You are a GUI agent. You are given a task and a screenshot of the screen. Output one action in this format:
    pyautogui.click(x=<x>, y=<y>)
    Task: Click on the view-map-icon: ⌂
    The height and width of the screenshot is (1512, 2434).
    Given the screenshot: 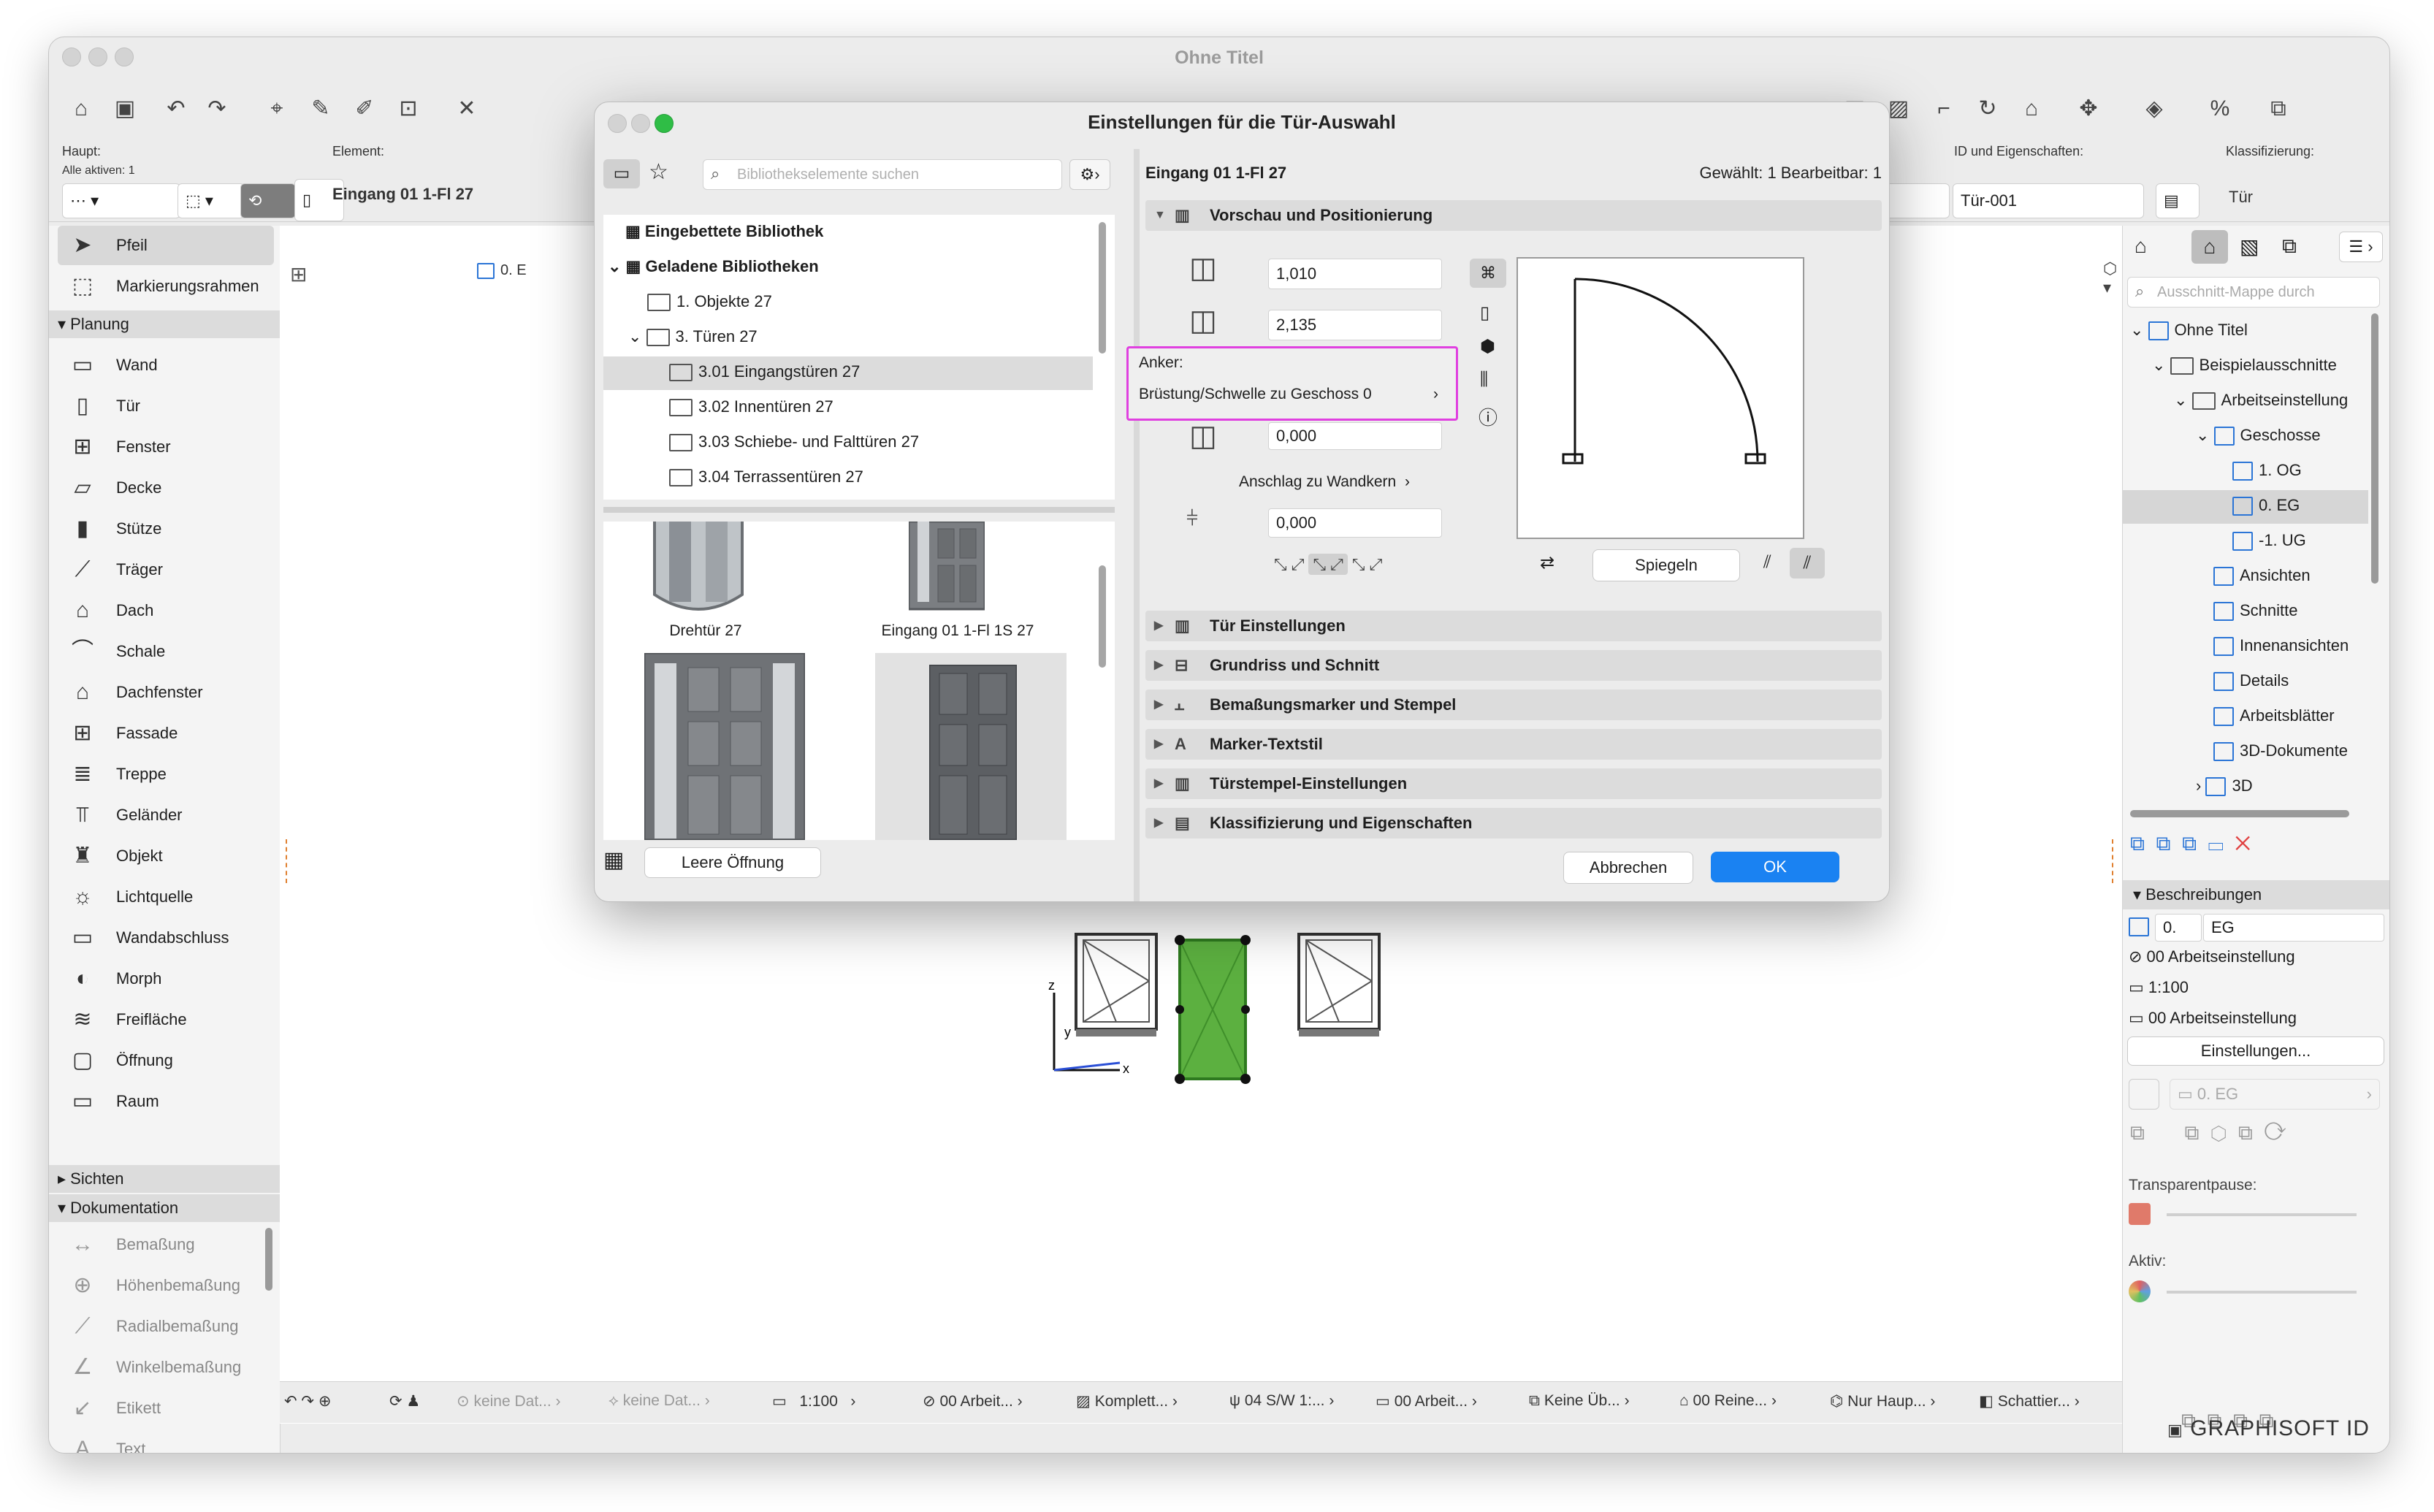 What is the action you would take?
    pyautogui.click(x=2209, y=247)
    